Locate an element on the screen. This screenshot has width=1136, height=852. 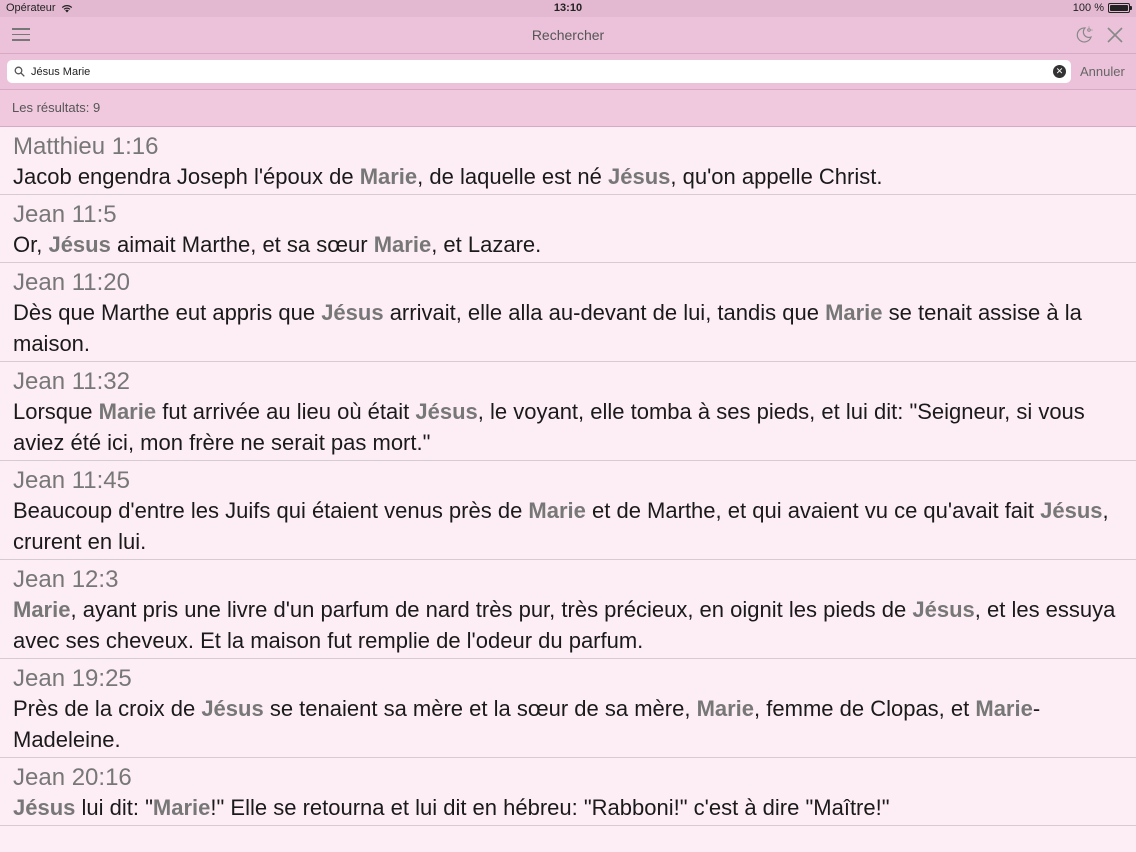
verse-reference: Jean 11:45 is located at coordinates (71, 480).